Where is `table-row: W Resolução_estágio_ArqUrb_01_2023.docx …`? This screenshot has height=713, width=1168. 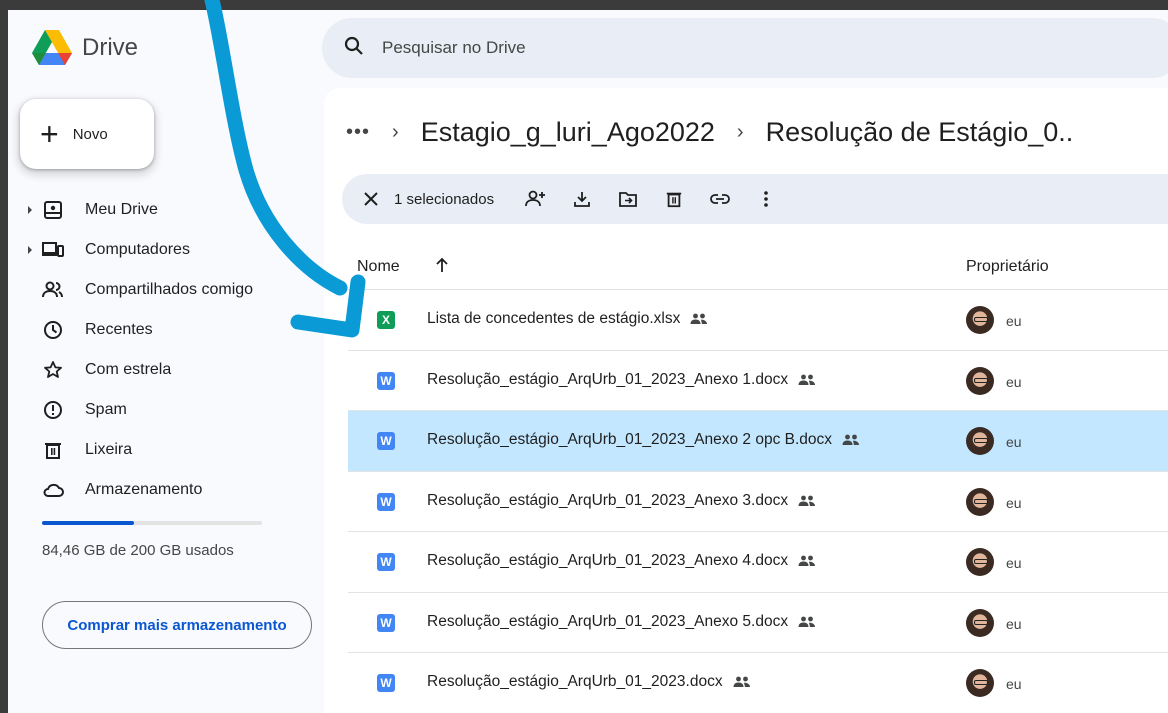
table-row: W Resolução_estágio_ArqUrb_01_2023.docx … is located at coordinates (758, 683).